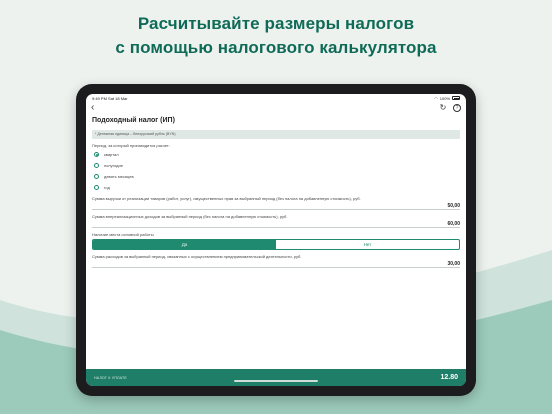  I want to click on headline-line-1: Расчитывайте размеры налогов, so click(276, 23).